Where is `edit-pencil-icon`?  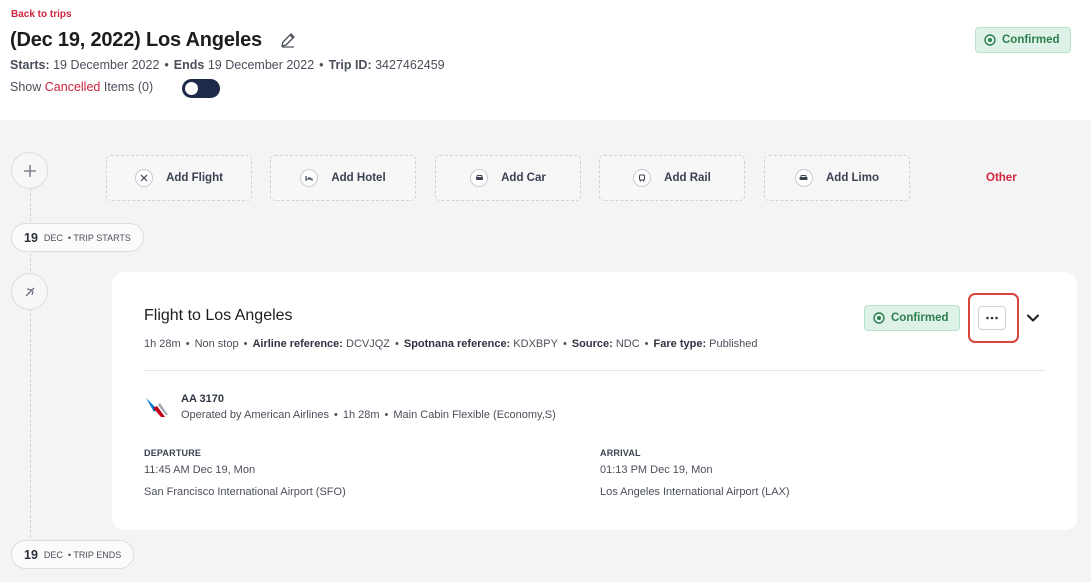 edit-pencil-icon is located at coordinates (288, 40).